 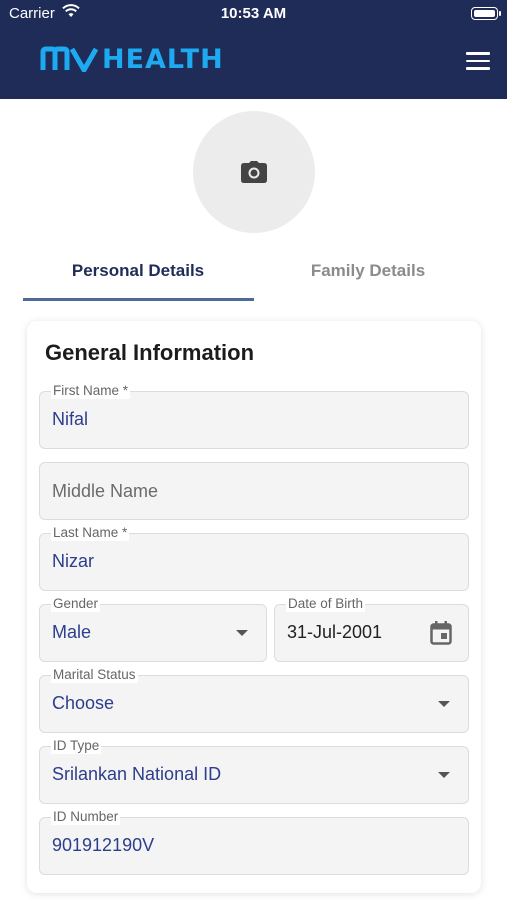 What do you see at coordinates (91, 391) in the screenshot?
I see `first-name-label: First Name *` at bounding box center [91, 391].